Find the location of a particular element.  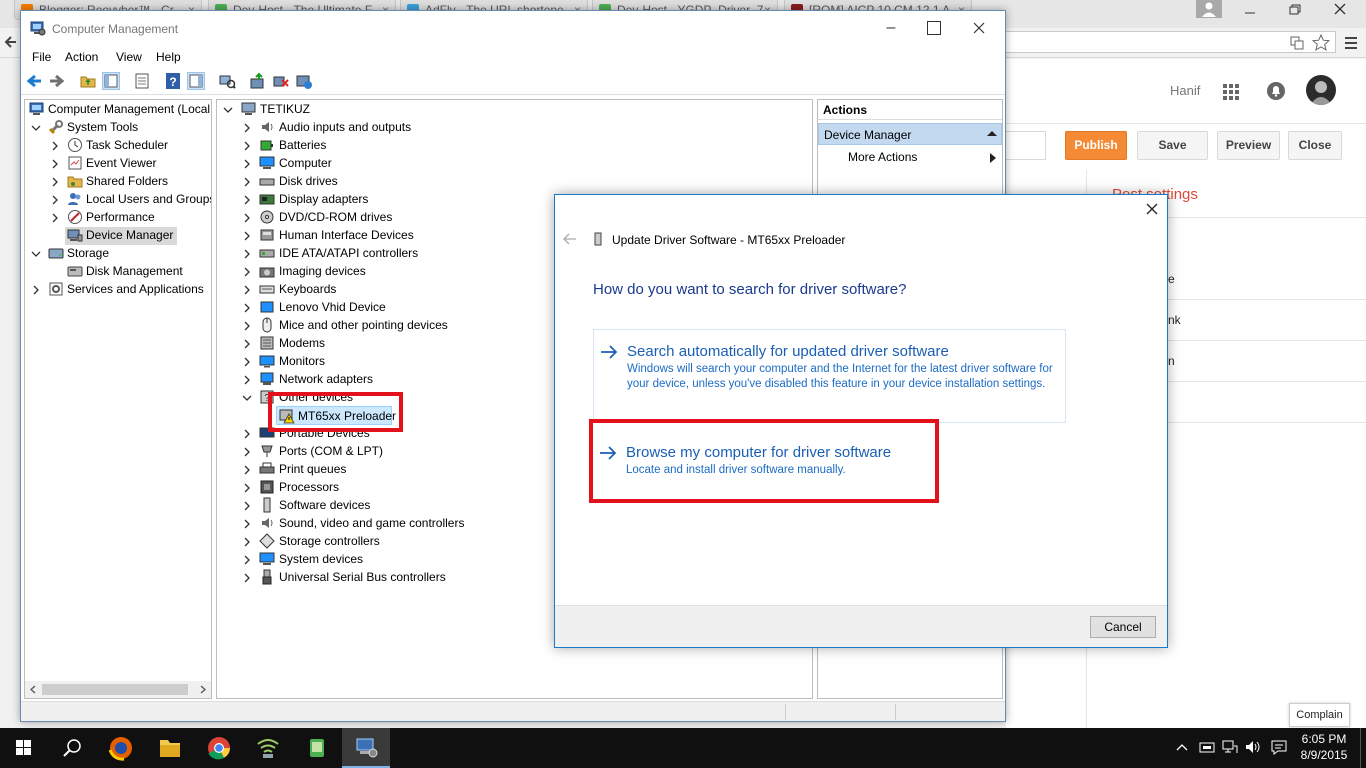

firefox-icon is located at coordinates (121, 748).